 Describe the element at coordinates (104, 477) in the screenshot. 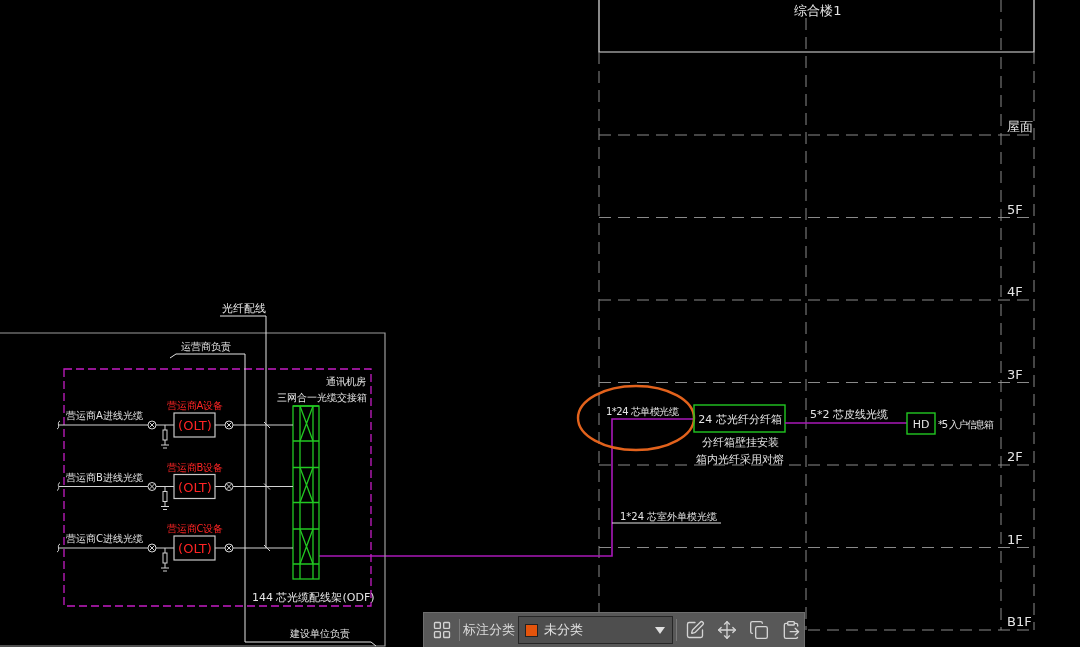

I see `cable-label: 营运商B进线光缆` at that location.